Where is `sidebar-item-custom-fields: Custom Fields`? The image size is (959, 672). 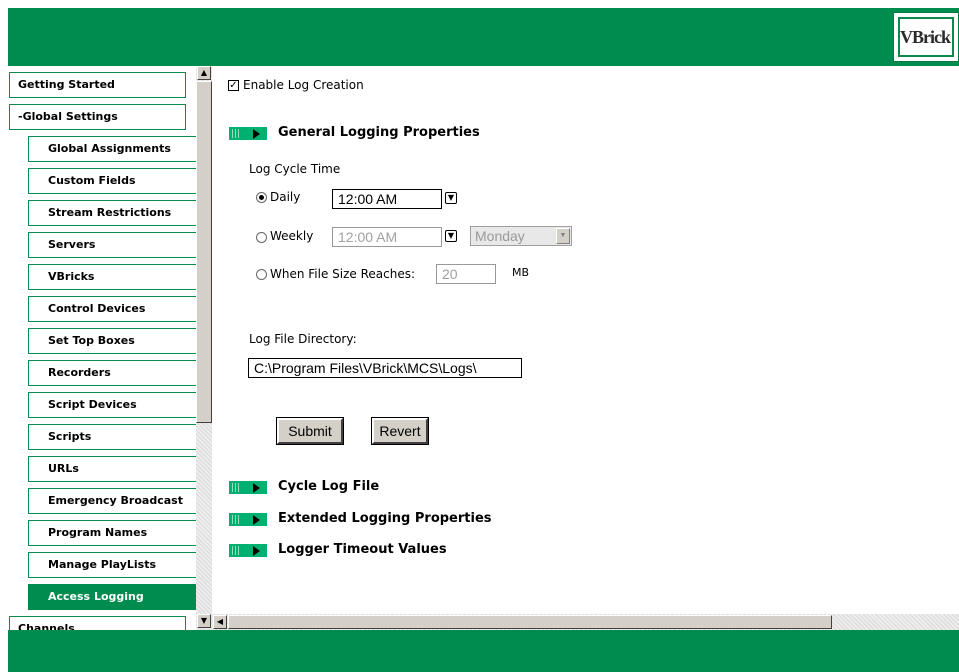 sidebar-item-custom-fields: Custom Fields is located at coordinates (112, 181).